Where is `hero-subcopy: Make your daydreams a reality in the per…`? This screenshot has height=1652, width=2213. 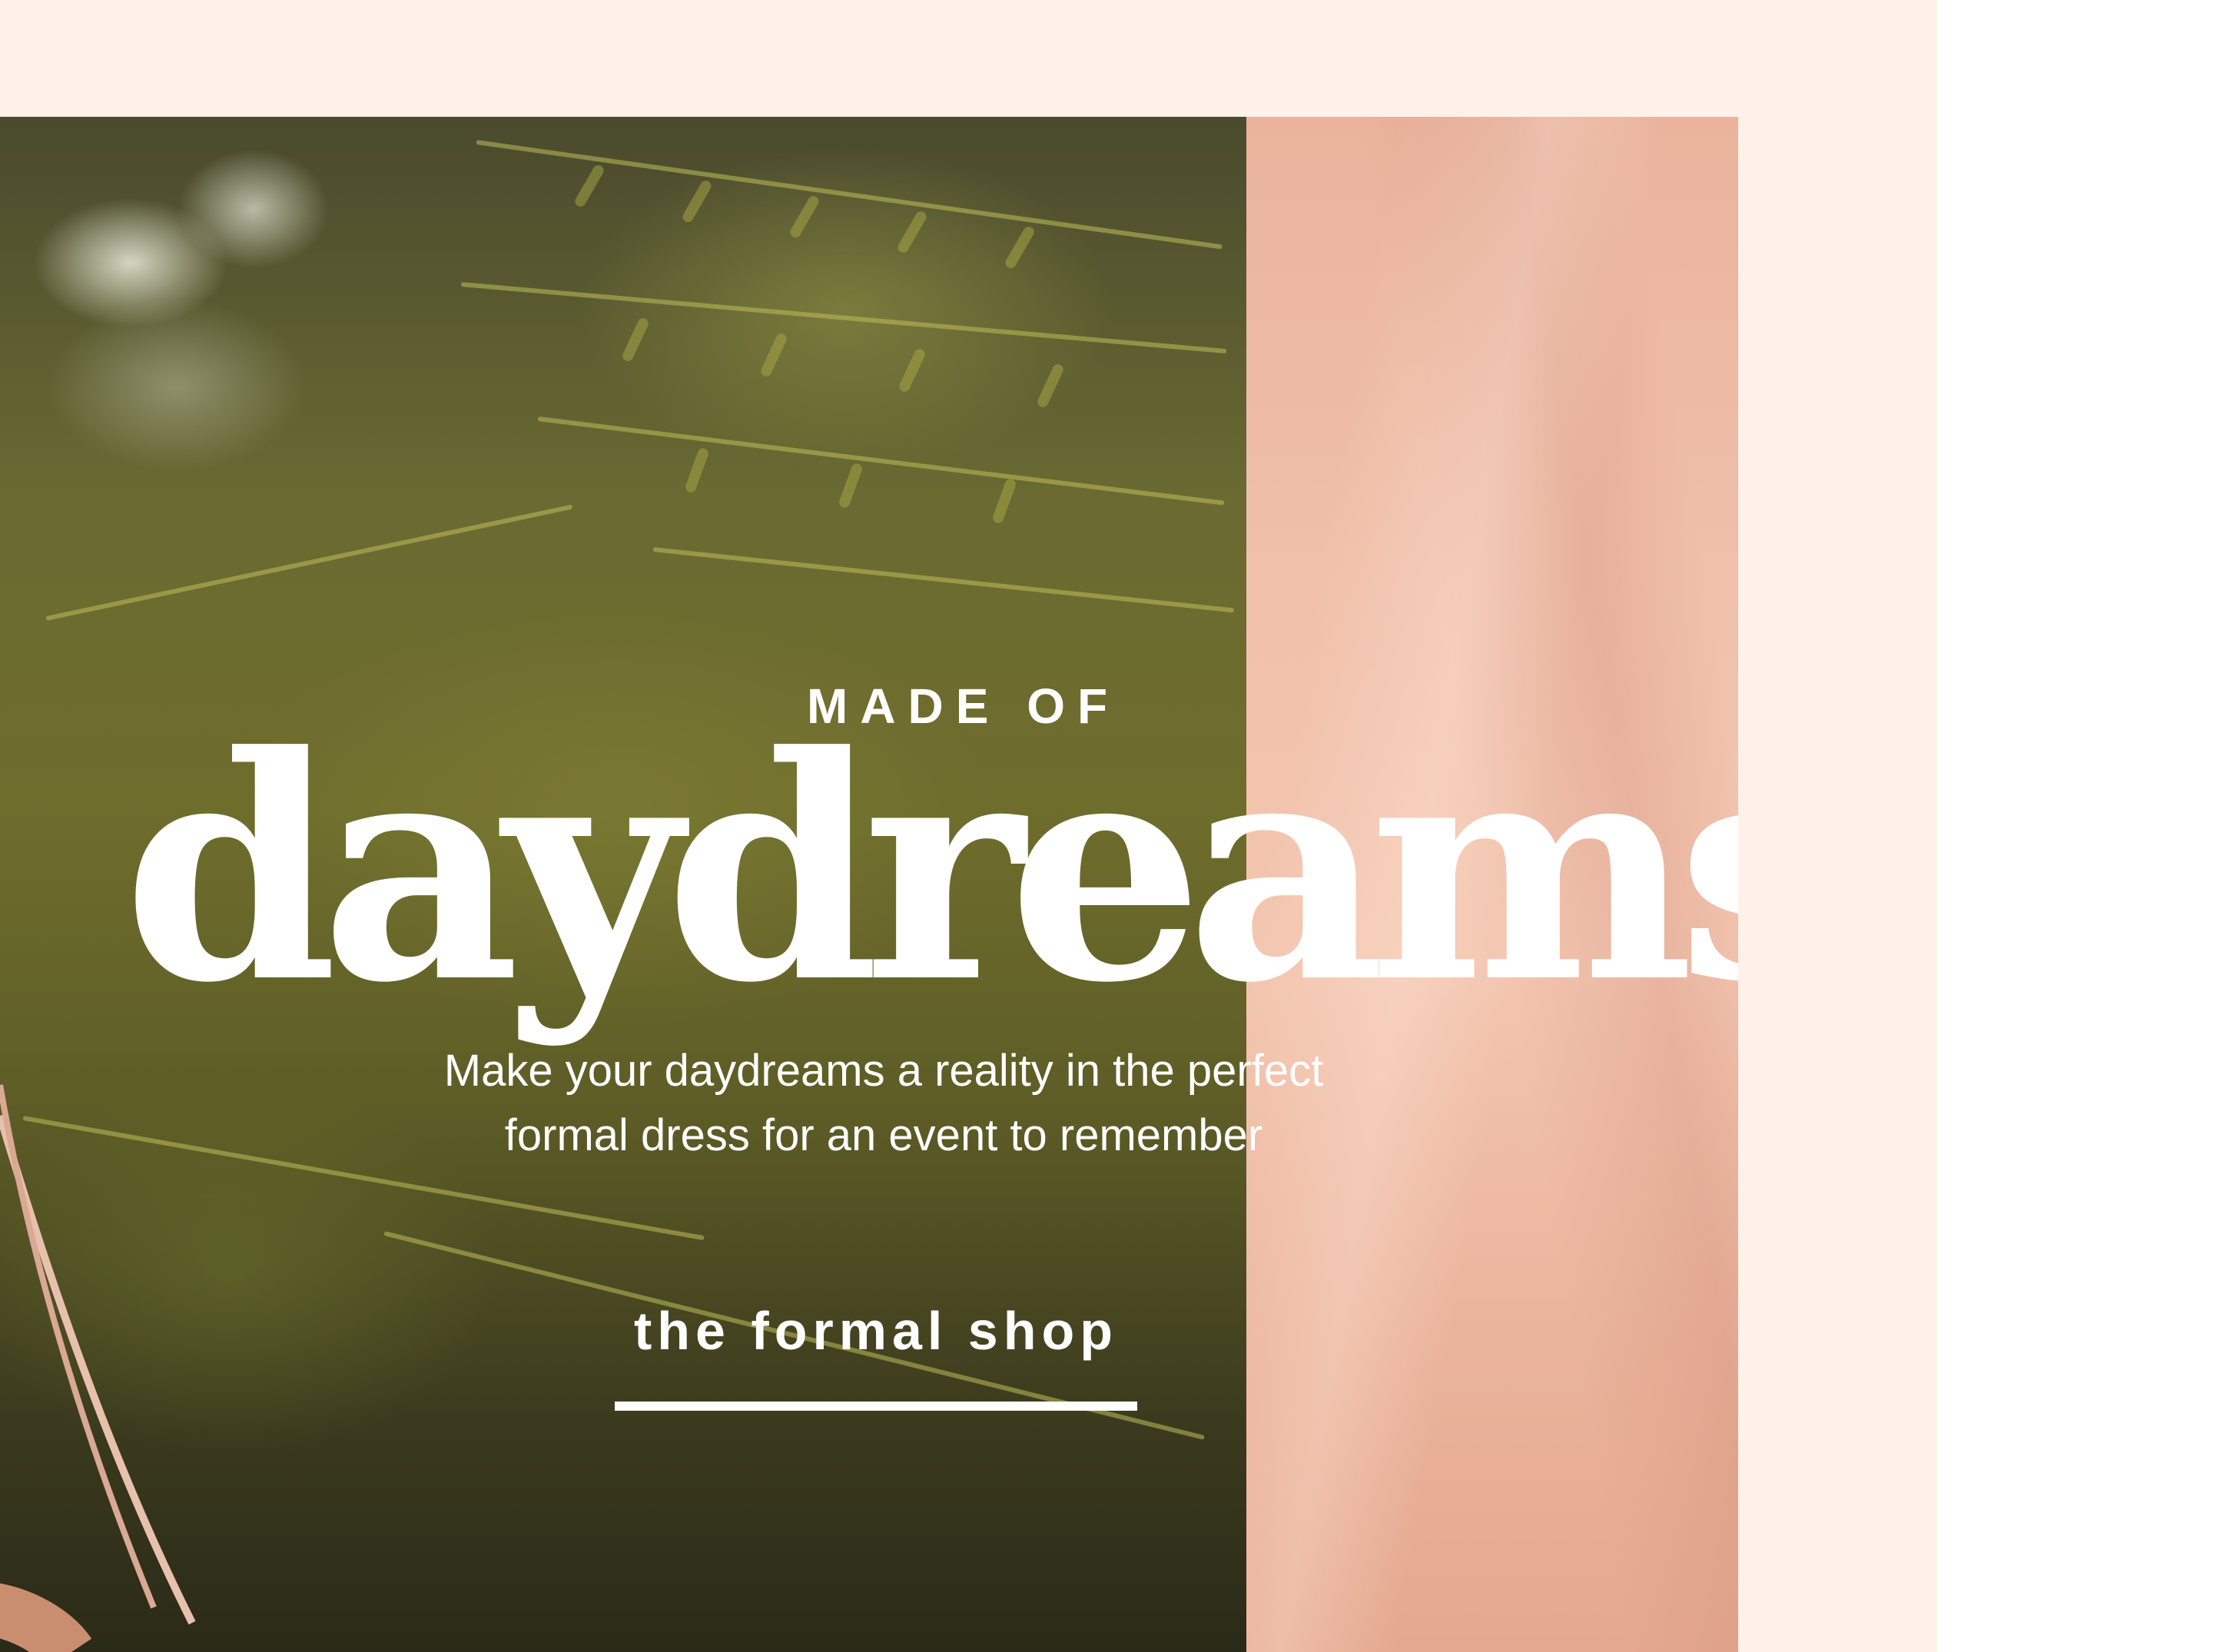 hero-subcopy: Make your daydreams a reality in the per… is located at coordinates (883, 1103).